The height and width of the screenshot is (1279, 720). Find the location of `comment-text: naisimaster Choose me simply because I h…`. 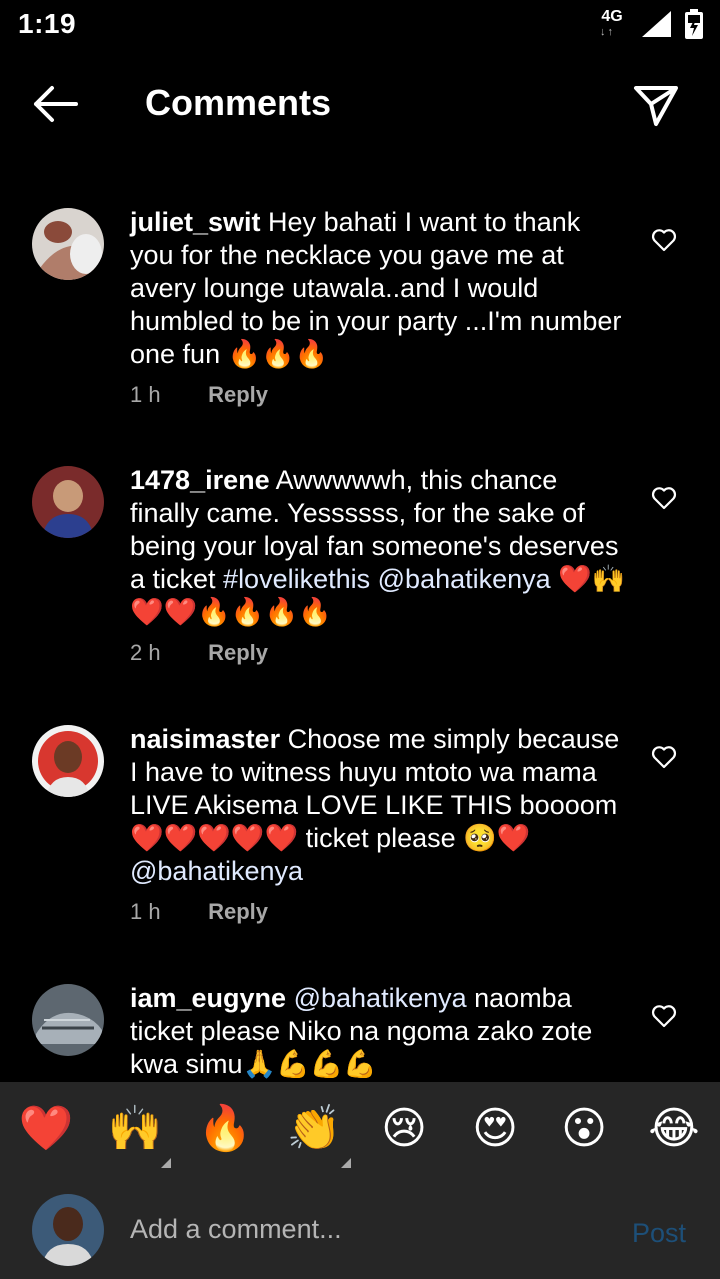

comment-text: naisimaster Choose me simply because I h… is located at coordinates (380, 805).